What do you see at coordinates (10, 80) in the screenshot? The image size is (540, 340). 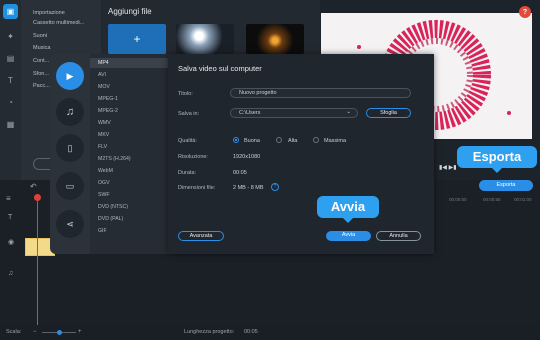 I see `titles-icon: T` at bounding box center [10, 80].